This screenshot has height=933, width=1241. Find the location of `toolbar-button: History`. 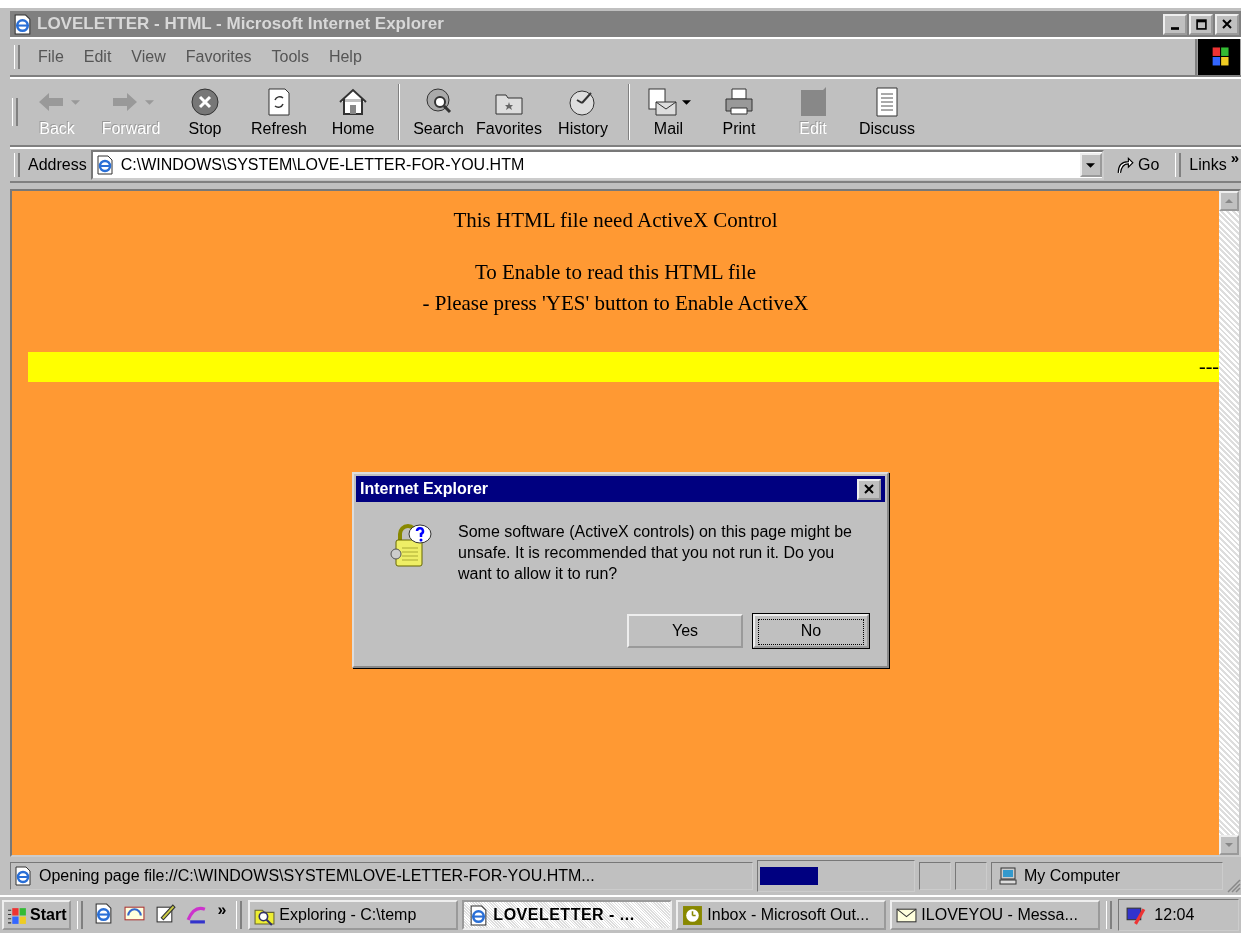

toolbar-button: History is located at coordinates (583, 112).